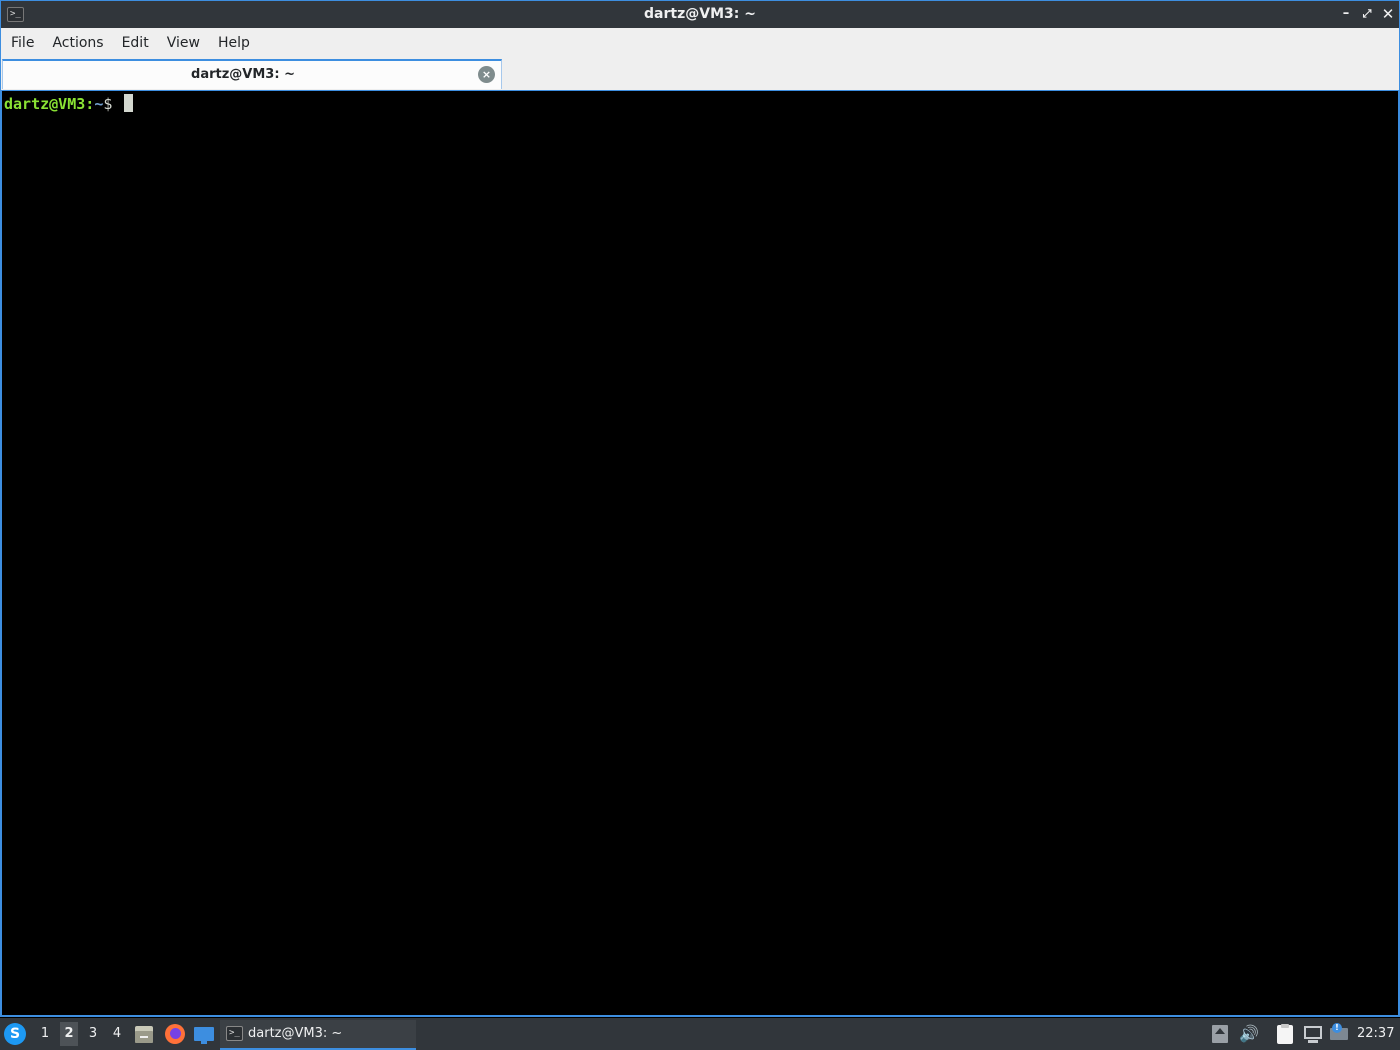 This screenshot has width=1400, height=1050. I want to click on tab-bar: dartz@VM3: ~ ×, so click(700, 74).